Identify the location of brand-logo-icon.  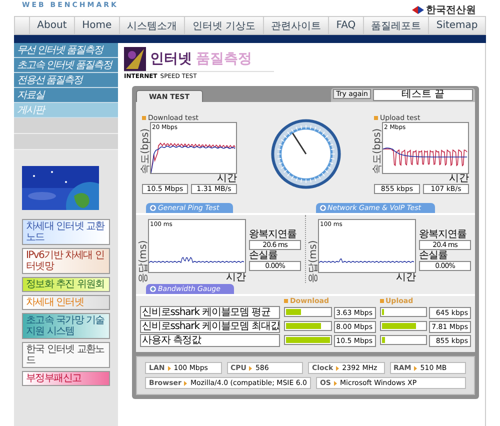
(418, 10).